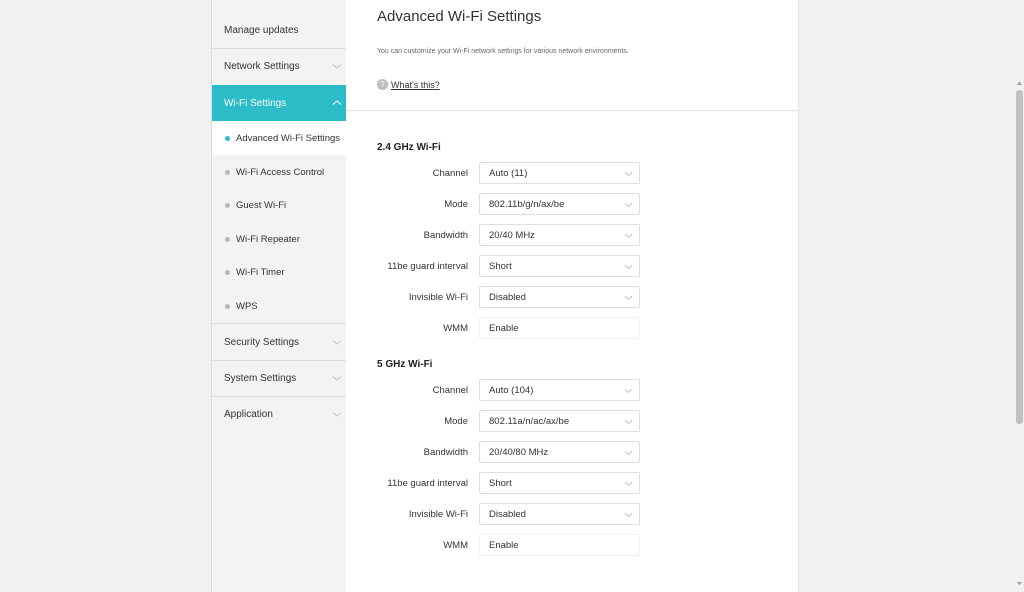  Describe the element at coordinates (261, 30) in the screenshot. I see `sidebar-item-label: Manage updates` at that location.